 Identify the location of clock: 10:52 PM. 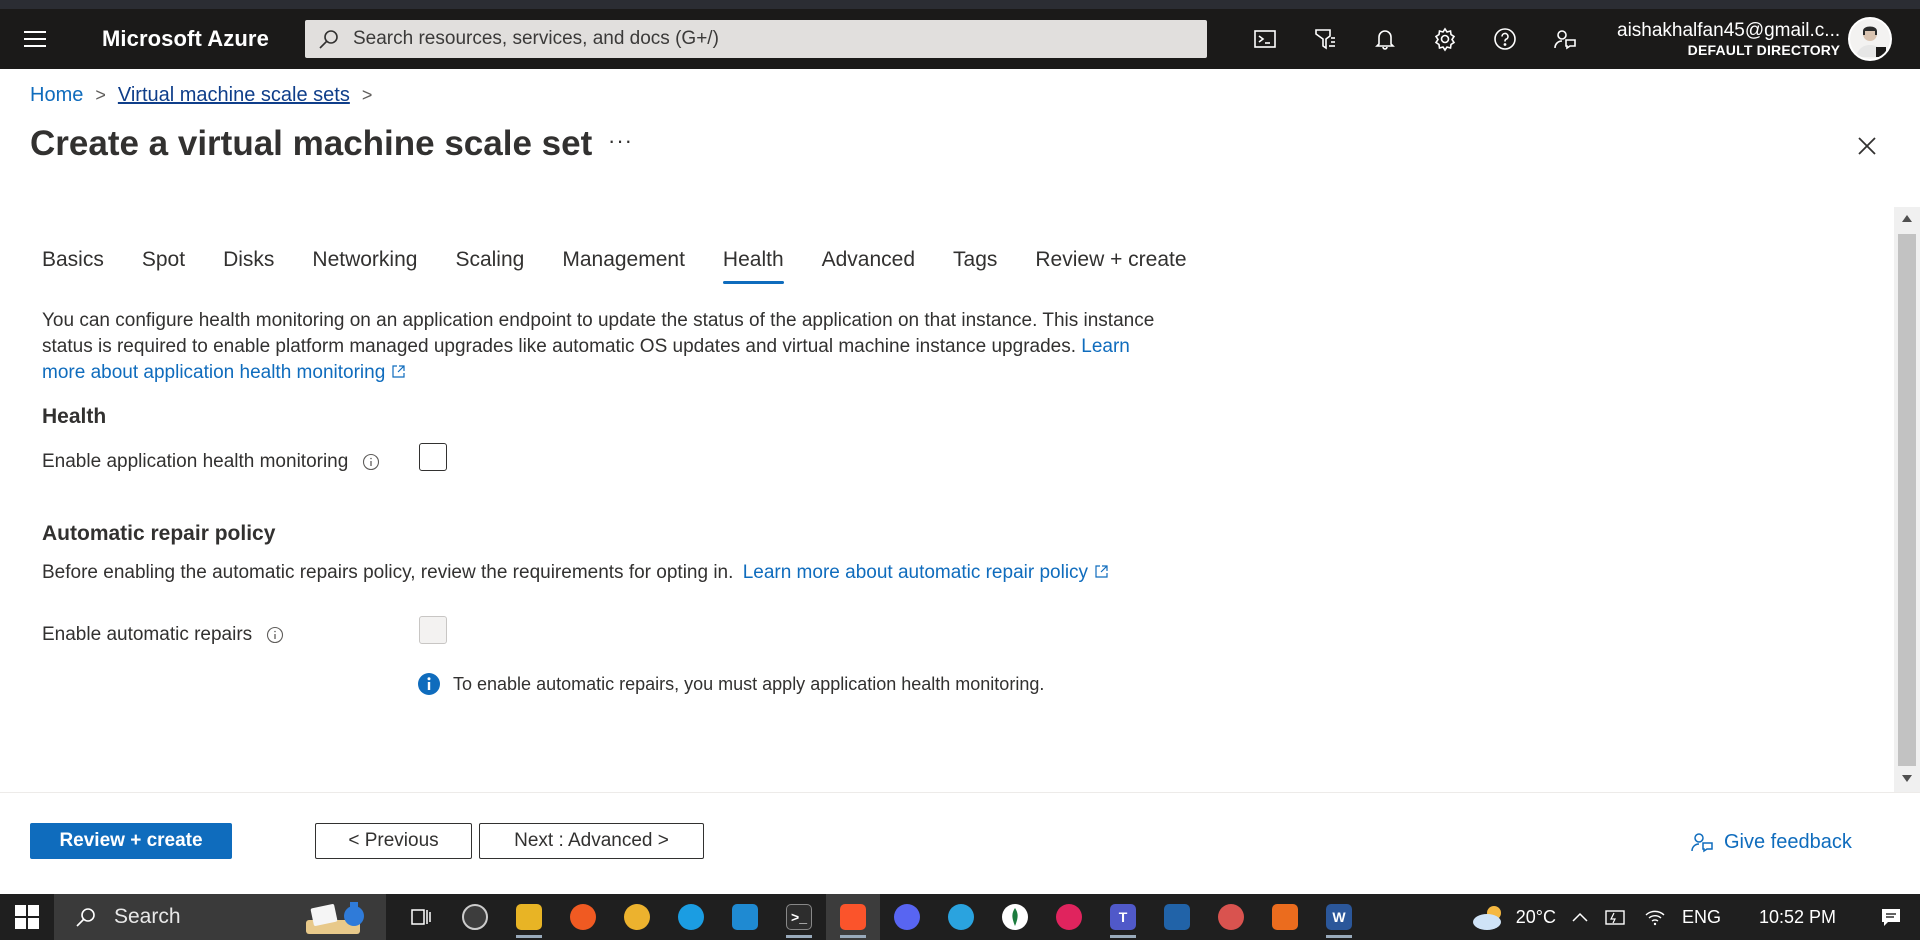
(1797, 917).